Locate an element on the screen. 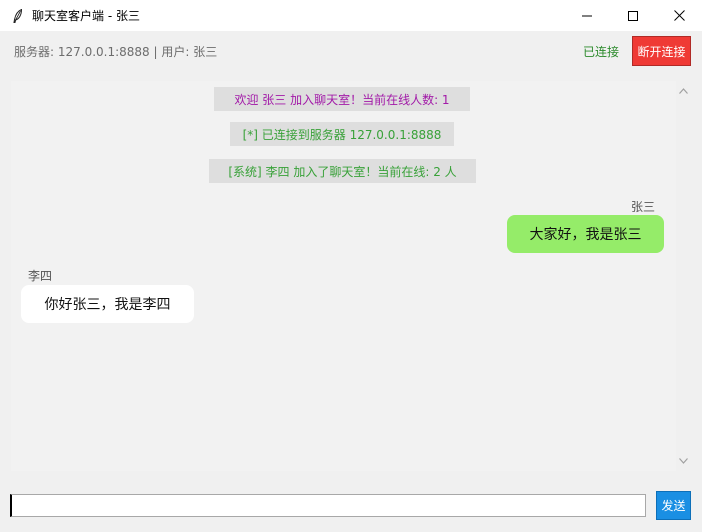  chevron-up-icon is located at coordinates (683, 91).